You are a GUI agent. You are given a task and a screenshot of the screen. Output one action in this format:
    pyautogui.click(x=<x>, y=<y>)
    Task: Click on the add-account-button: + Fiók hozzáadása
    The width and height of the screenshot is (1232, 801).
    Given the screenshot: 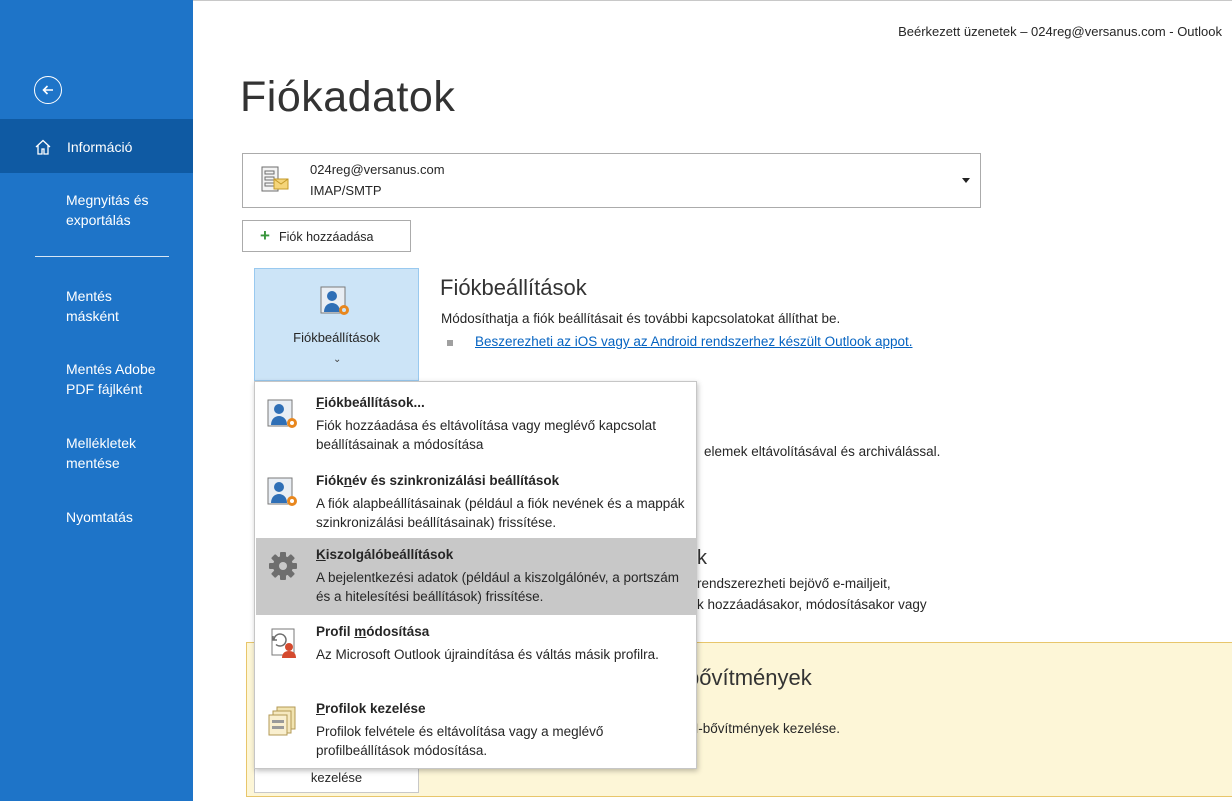 What is the action you would take?
    pyautogui.click(x=326, y=236)
    